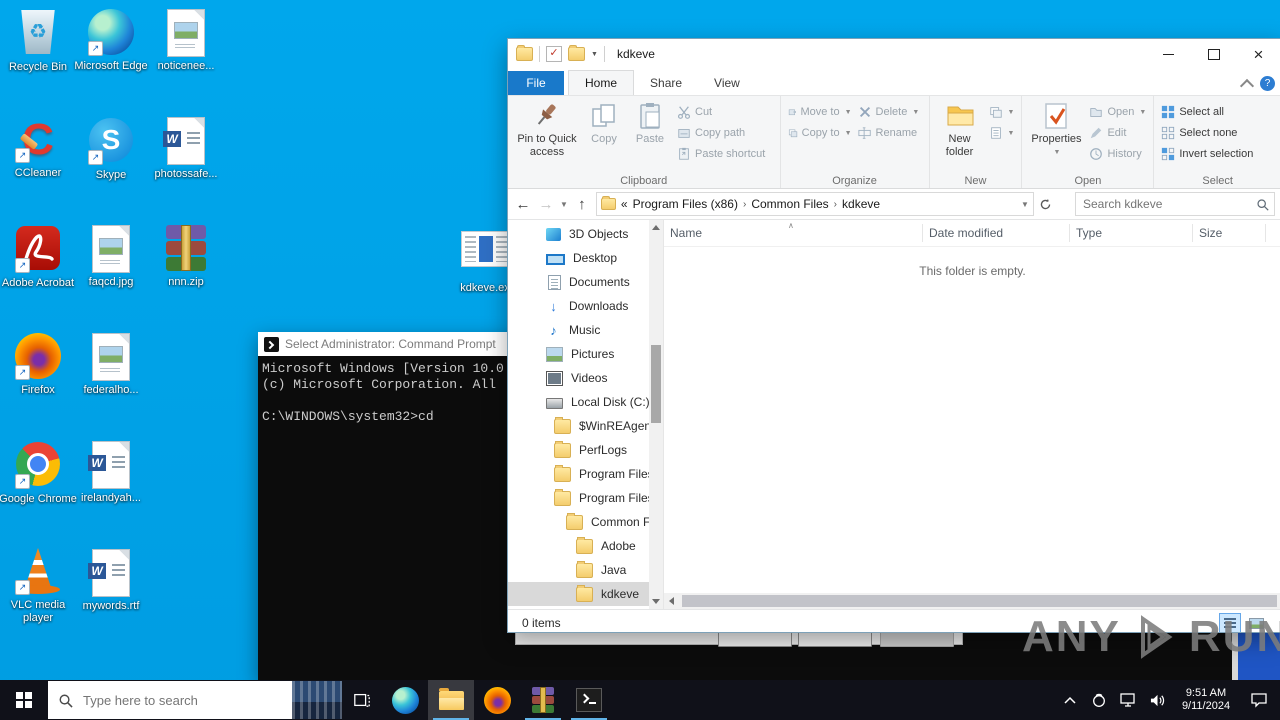 This screenshot has width=1280, height=720. I want to click on column-header-name: ∧ Name, so click(793, 231).